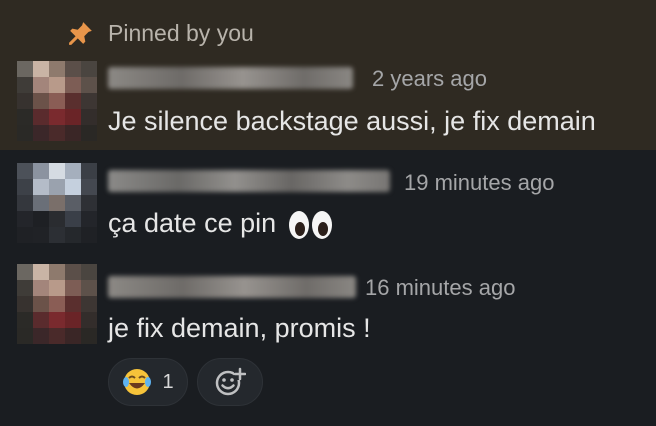 The width and height of the screenshot is (656, 426). Describe the element at coordinates (80, 33) in the screenshot. I see `pushpin-icon` at that location.